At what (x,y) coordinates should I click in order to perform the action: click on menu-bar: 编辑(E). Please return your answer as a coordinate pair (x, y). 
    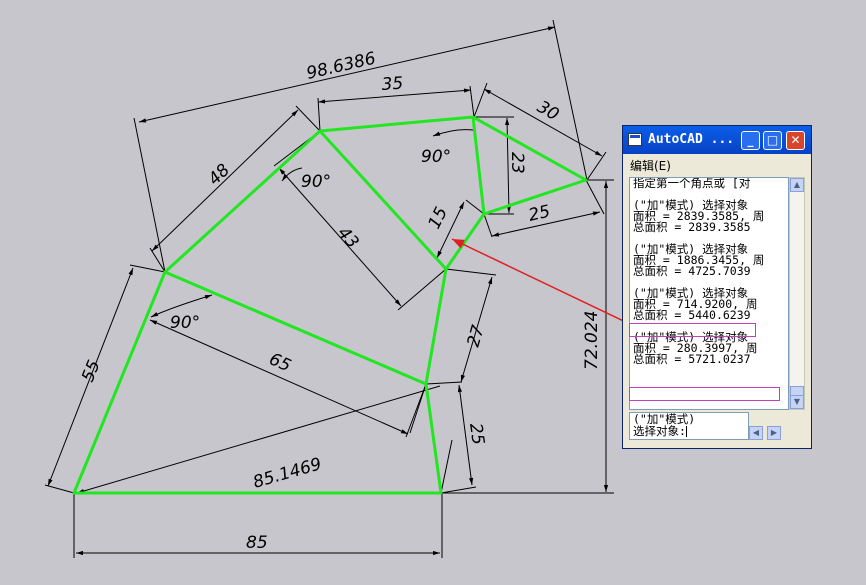
    Looking at the image, I should click on (717, 164).